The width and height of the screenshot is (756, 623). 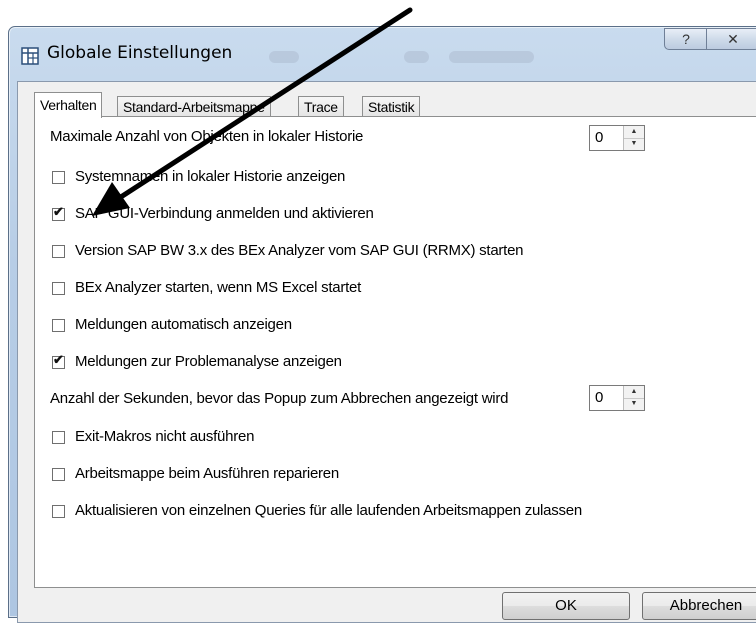 What do you see at coordinates (599, 397) in the screenshot?
I see `seconds-value: 0` at bounding box center [599, 397].